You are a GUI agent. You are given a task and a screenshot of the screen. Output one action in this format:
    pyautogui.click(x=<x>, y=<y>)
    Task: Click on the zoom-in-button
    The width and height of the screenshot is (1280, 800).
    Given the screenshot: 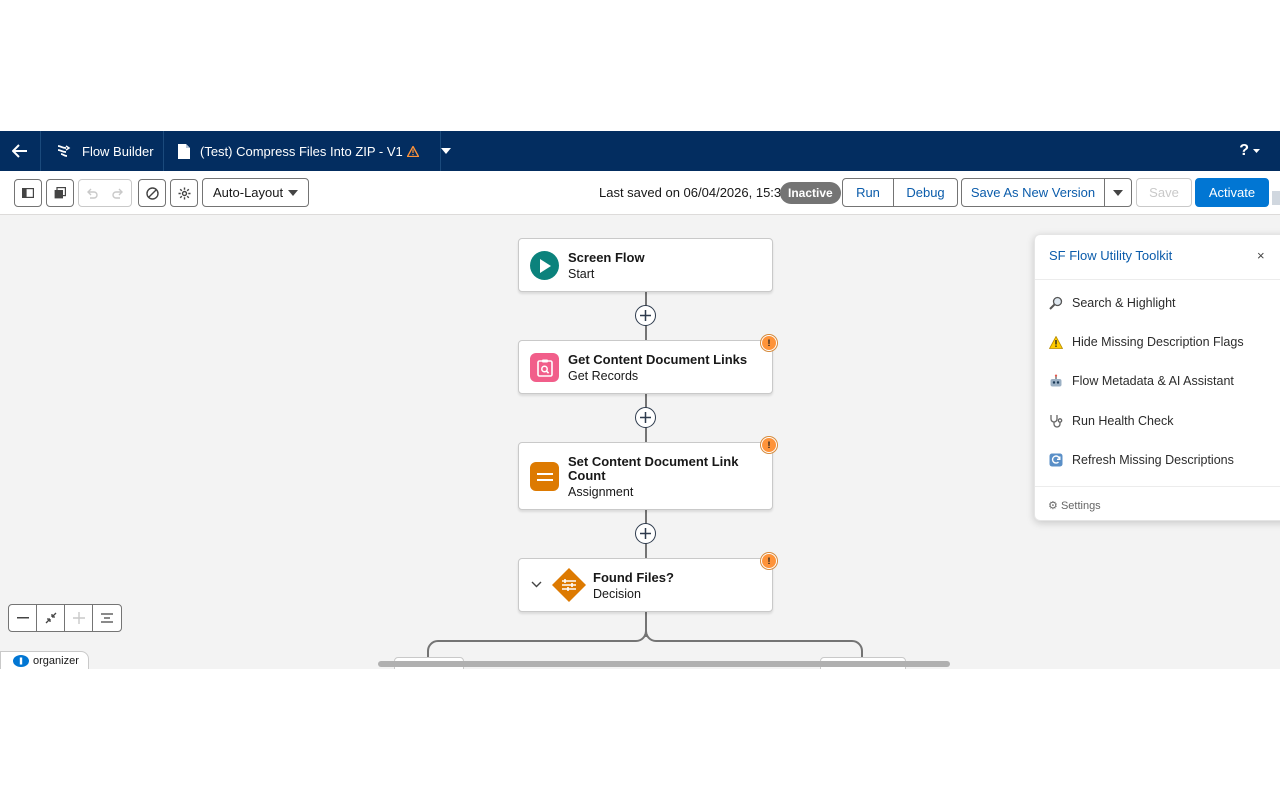 What is the action you would take?
    pyautogui.click(x=79, y=618)
    